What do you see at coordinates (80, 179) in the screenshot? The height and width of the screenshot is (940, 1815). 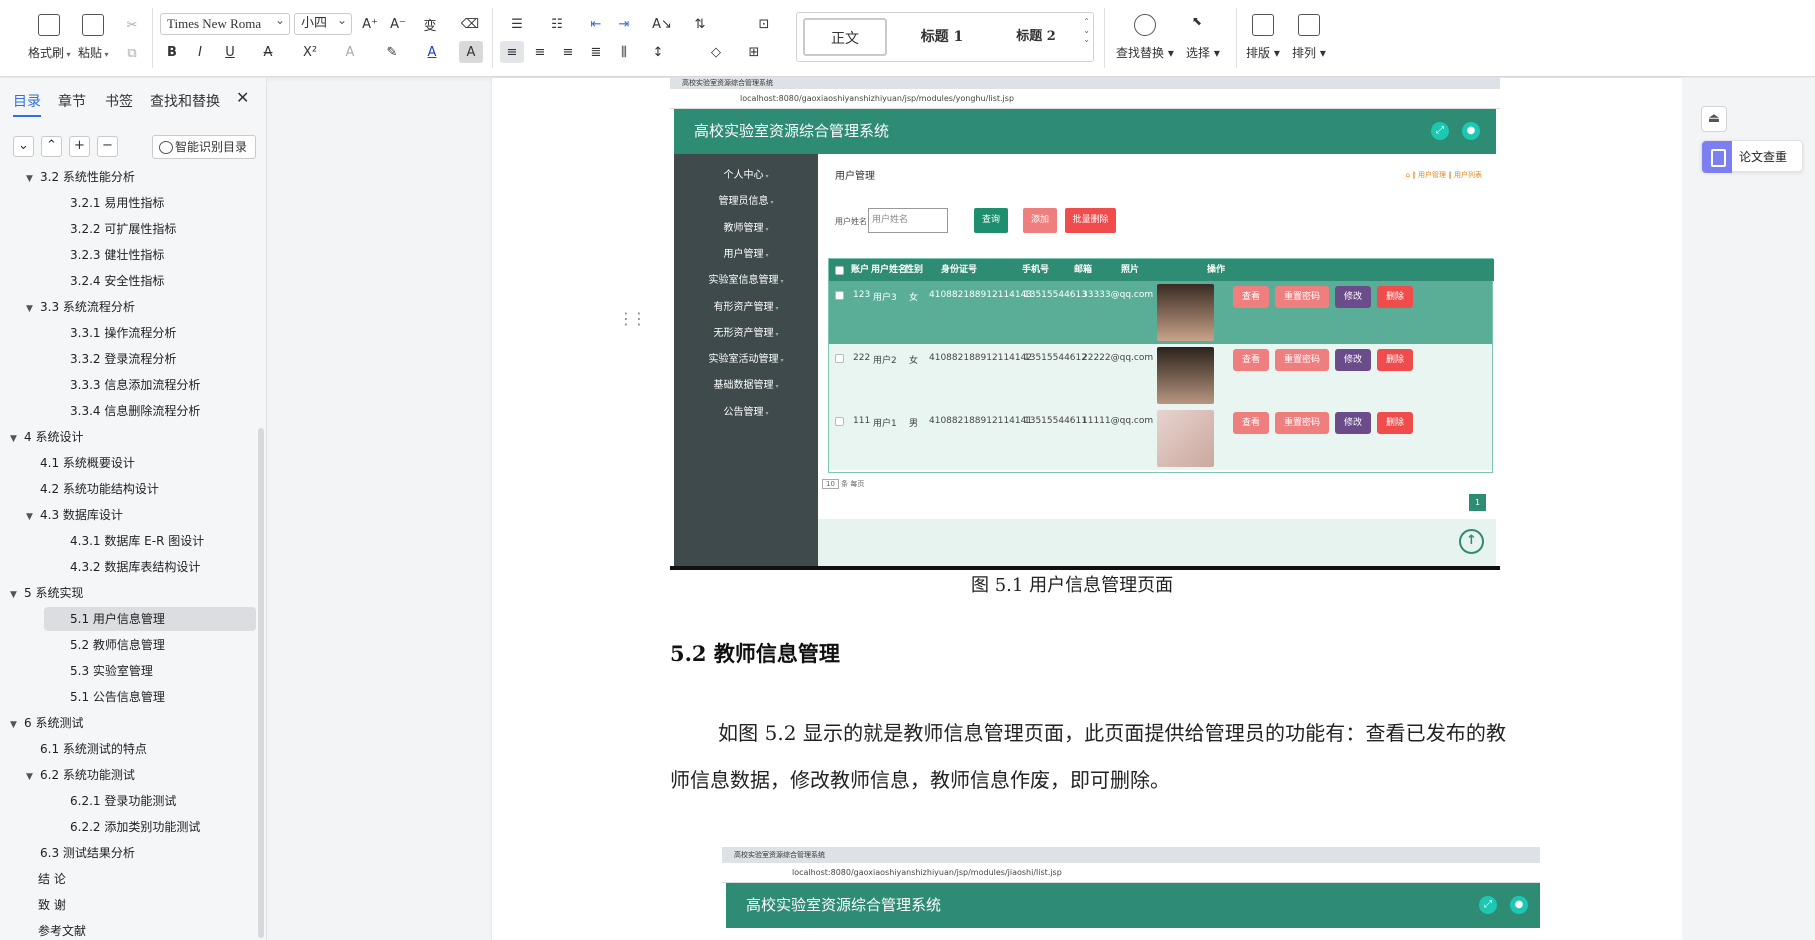 I see `toc-item: ▼ 3.2 系统性能分析` at bounding box center [80, 179].